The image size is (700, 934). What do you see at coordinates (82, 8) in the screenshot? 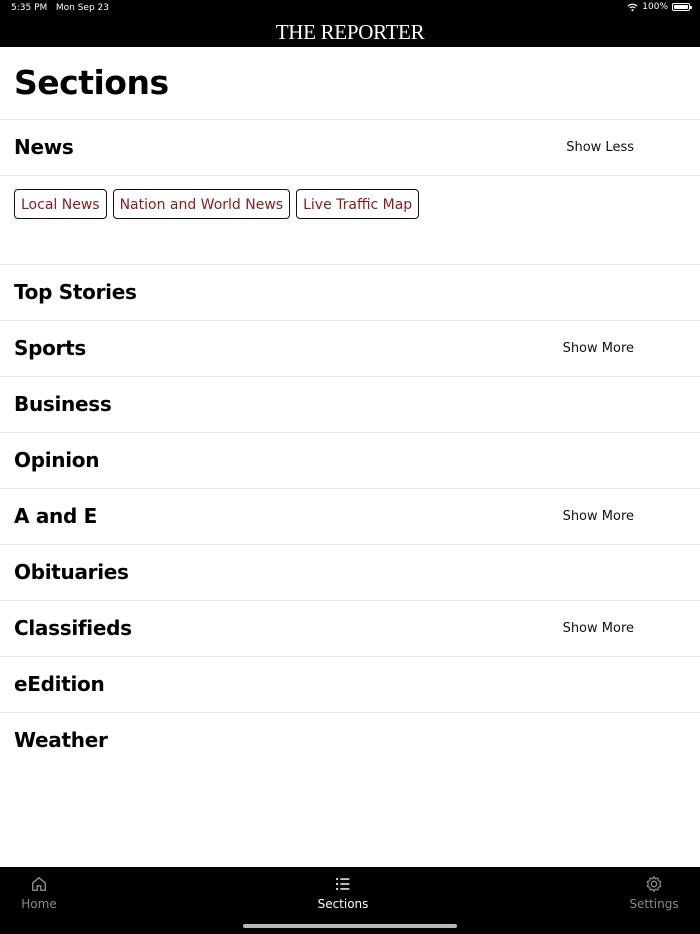
I see `status-date: Mon Sep 23` at bounding box center [82, 8].